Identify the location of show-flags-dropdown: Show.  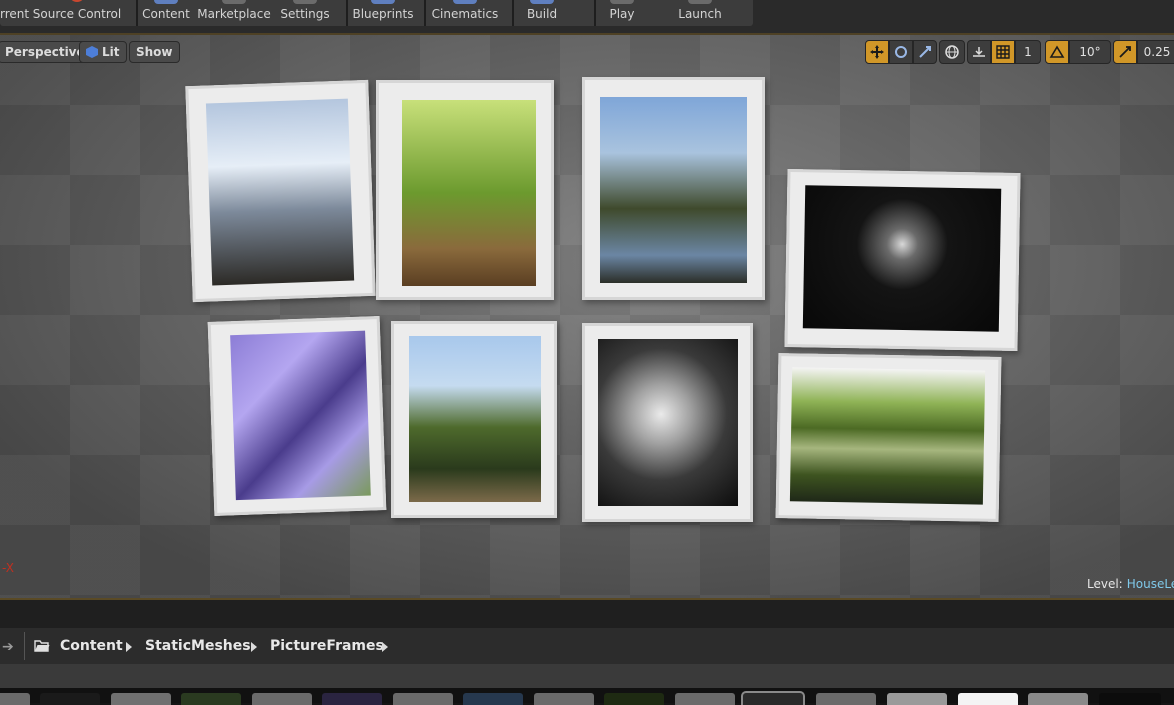
(154, 52).